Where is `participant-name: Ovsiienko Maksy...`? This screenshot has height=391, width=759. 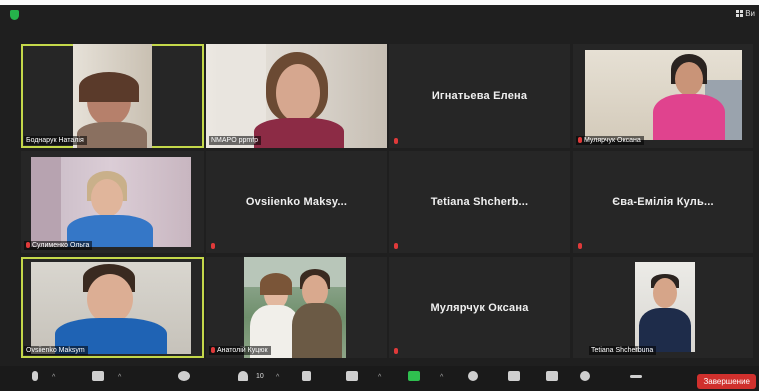 participant-name: Ovsiienko Maksy... is located at coordinates (296, 202).